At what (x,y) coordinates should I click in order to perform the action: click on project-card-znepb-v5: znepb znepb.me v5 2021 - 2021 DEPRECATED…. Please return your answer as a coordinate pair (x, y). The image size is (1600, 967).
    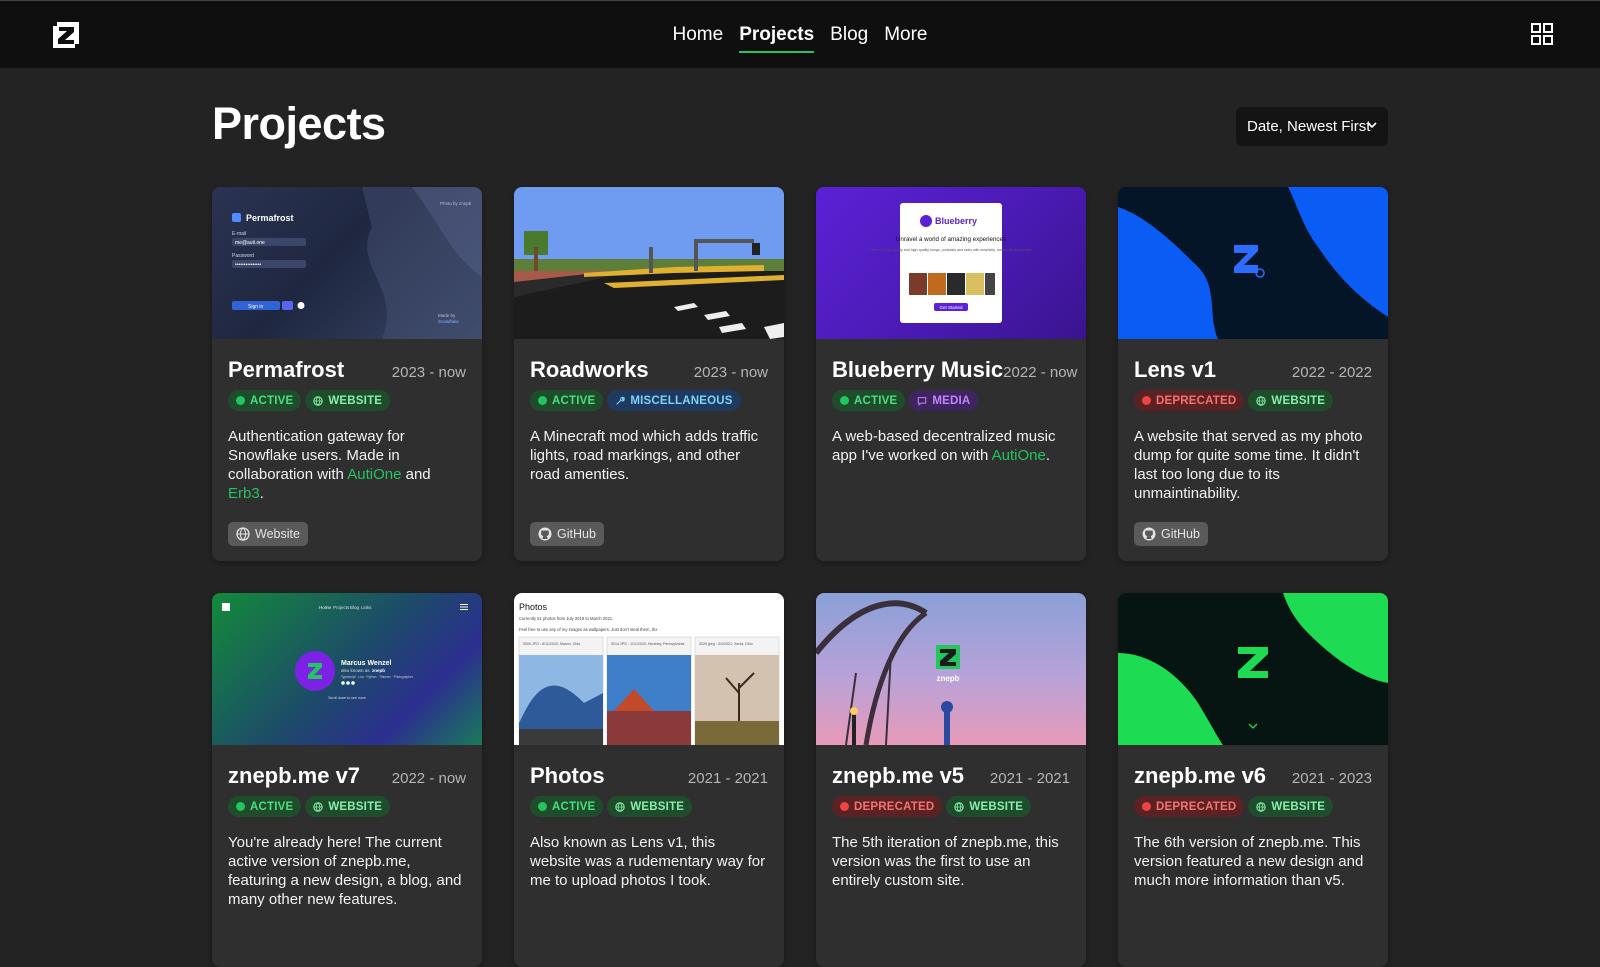
    Looking at the image, I should click on (951, 780).